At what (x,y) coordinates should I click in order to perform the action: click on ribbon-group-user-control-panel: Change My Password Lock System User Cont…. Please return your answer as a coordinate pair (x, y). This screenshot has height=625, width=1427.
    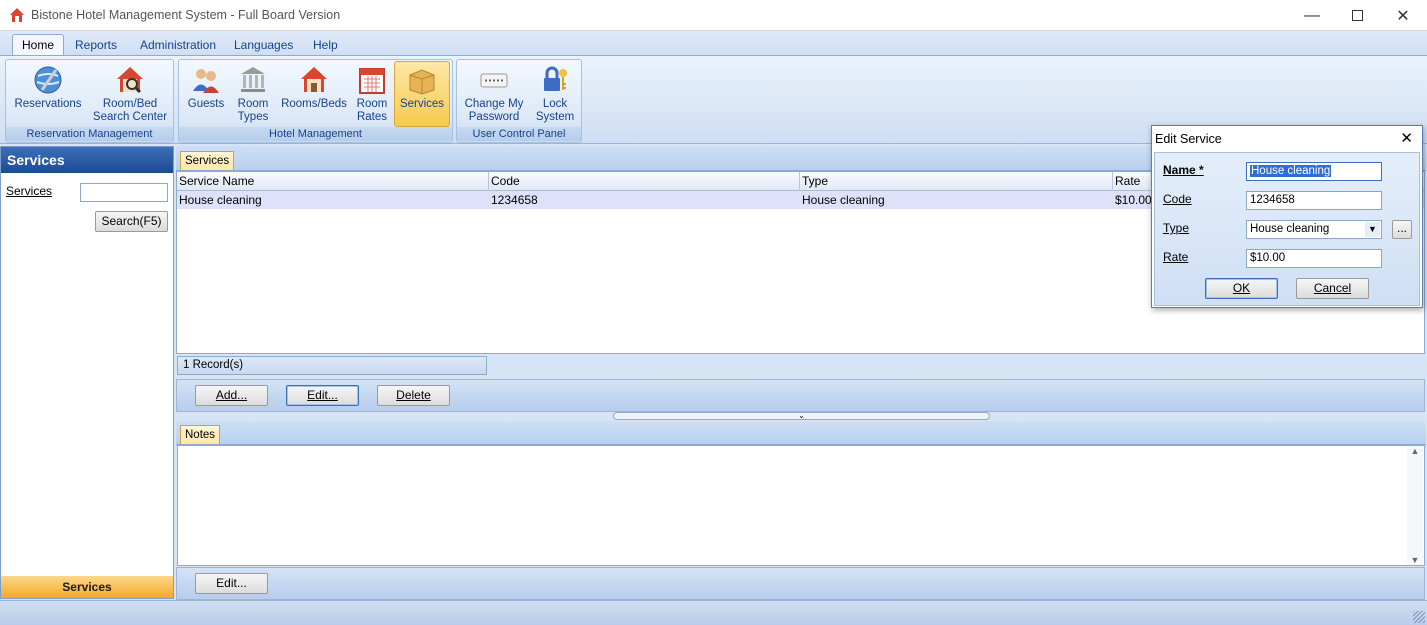
    Looking at the image, I should click on (519, 101).